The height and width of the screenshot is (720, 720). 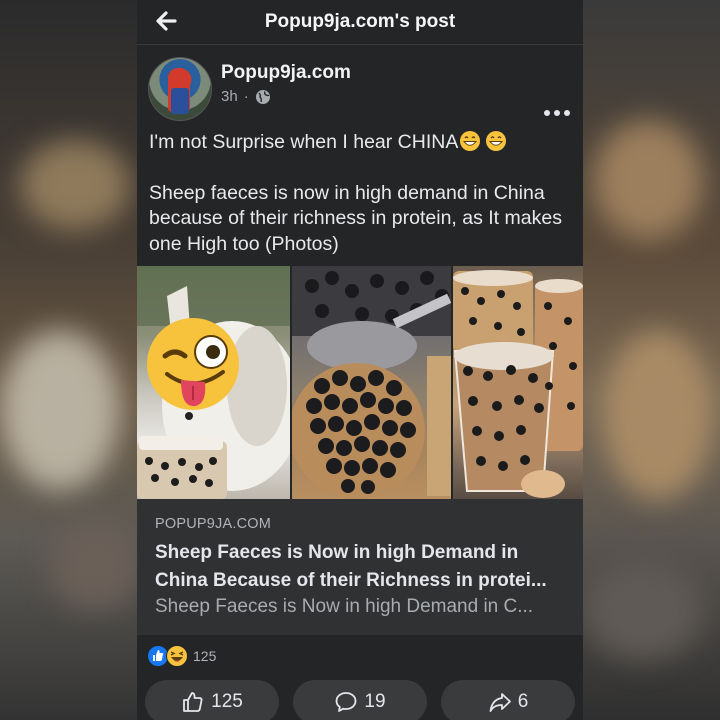 I want to click on sheep-photo, so click(x=213, y=382).